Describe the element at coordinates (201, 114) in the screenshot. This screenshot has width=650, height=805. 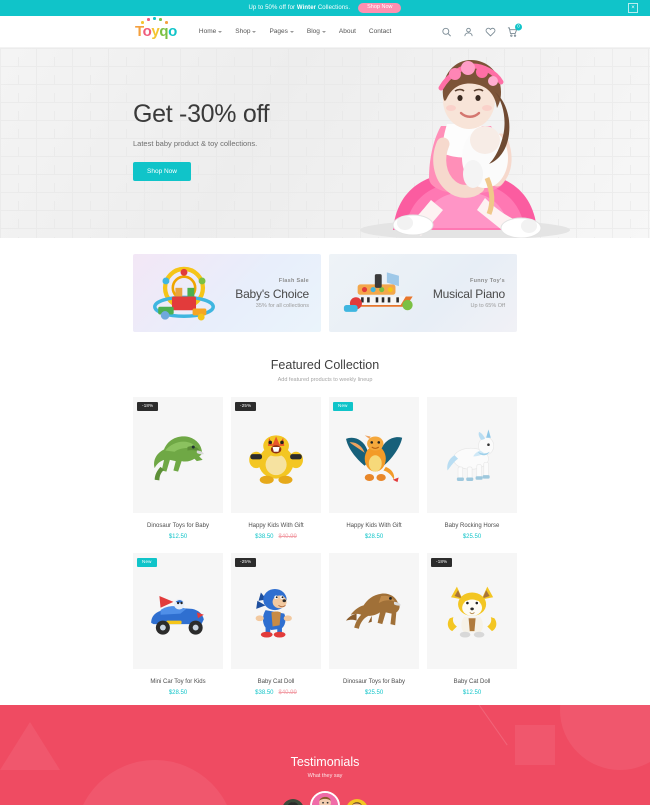
I see `hero-title: Get -30% off` at that location.